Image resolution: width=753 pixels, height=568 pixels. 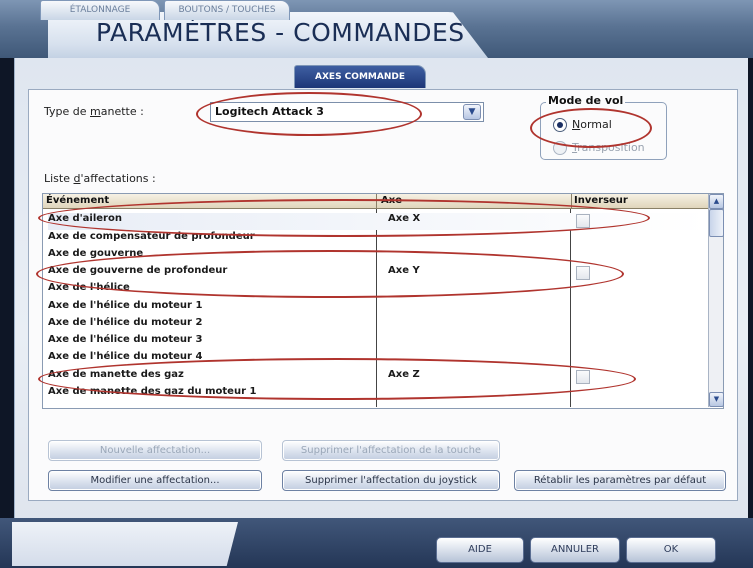 What do you see at coordinates (480, 550) in the screenshot?
I see `help-button: AIDE` at bounding box center [480, 550].